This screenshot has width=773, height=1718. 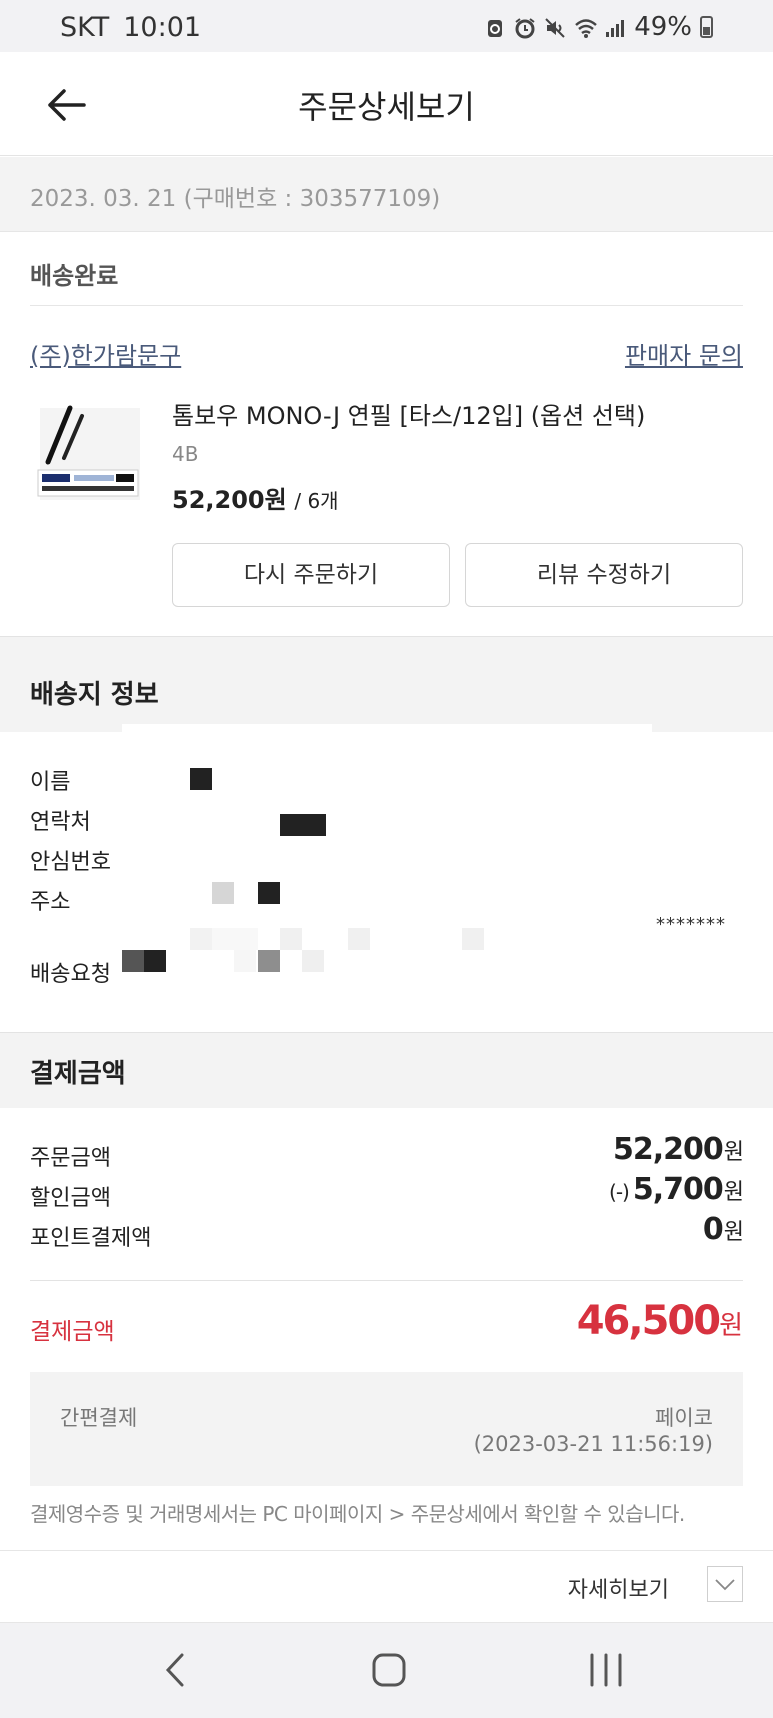 What do you see at coordinates (50, 782) in the screenshot?
I see `shipping-name-label: 이름` at bounding box center [50, 782].